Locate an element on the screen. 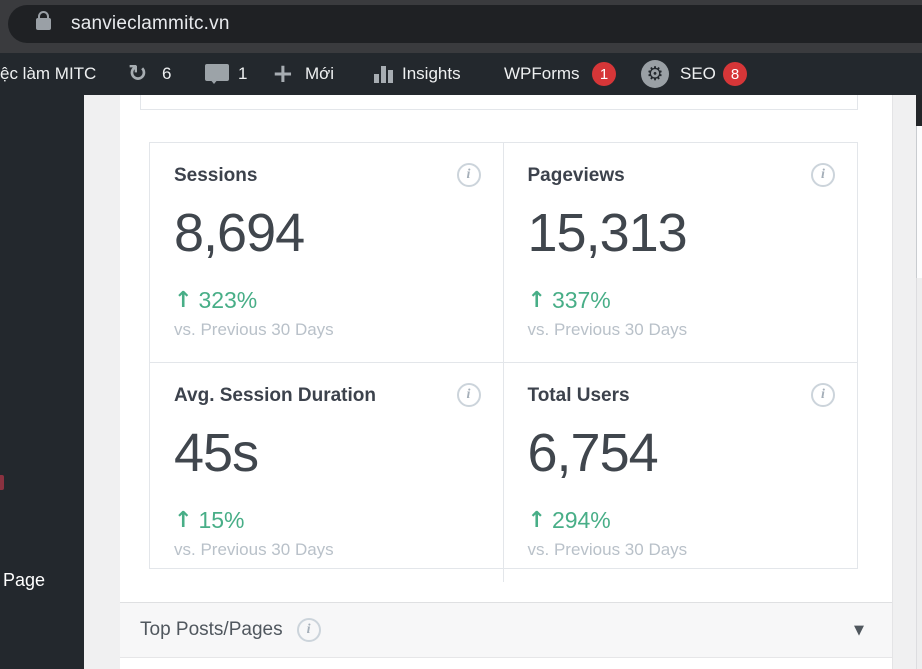 This screenshot has height=669, width=922. stat-change: ↑ 337% is located at coordinates (681, 300).